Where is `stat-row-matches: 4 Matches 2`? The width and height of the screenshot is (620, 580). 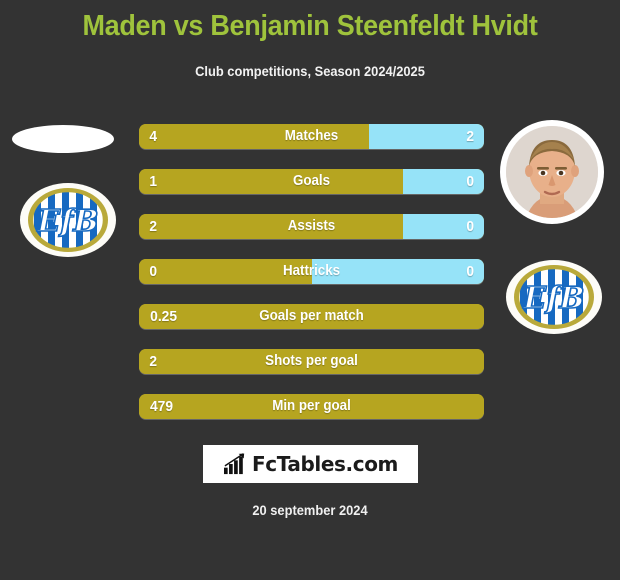 stat-row-matches: 4 Matches 2 is located at coordinates (311, 136).